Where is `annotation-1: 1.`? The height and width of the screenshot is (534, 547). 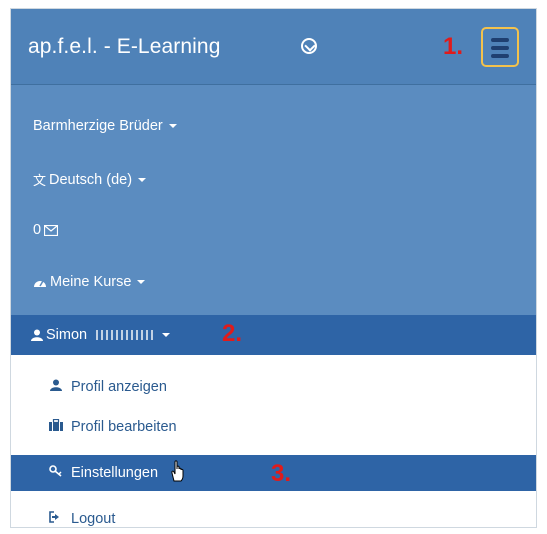 annotation-1: 1. is located at coordinates (453, 46).